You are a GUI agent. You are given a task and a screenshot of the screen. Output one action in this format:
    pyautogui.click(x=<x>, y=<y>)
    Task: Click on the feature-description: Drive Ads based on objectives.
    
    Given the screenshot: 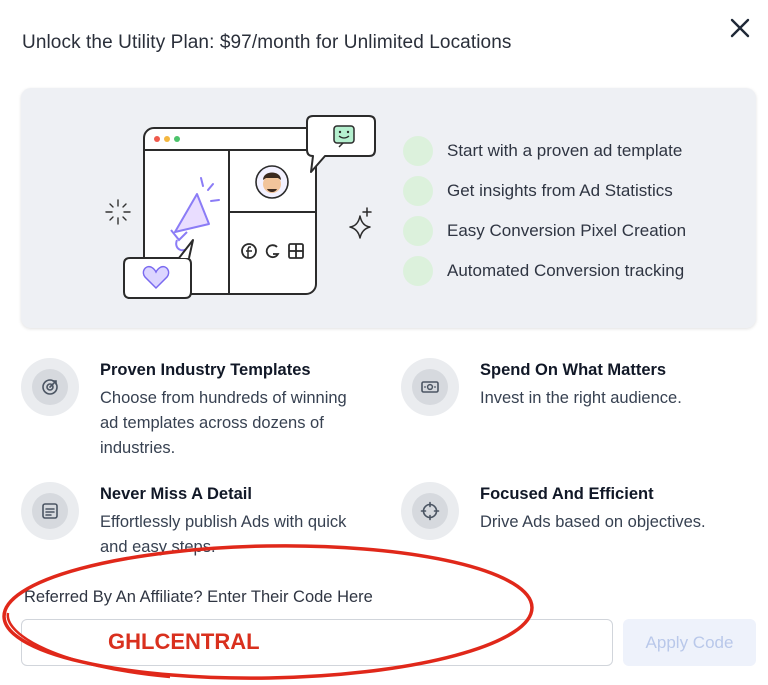 What is the action you would take?
    pyautogui.click(x=593, y=522)
    